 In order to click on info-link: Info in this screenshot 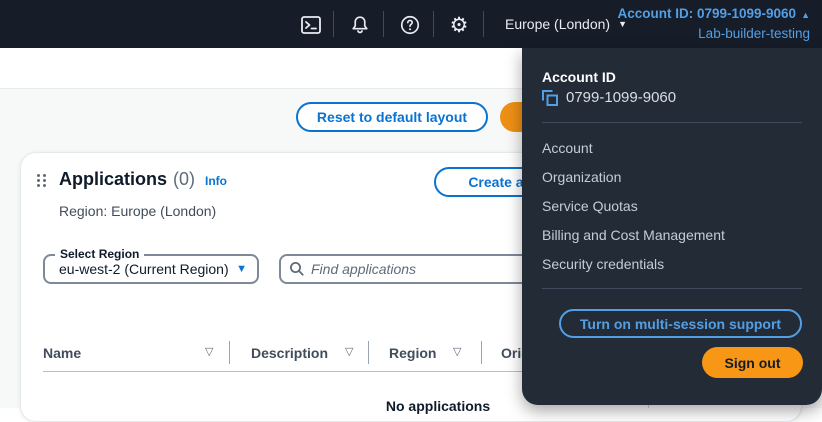, I will do `click(216, 181)`.